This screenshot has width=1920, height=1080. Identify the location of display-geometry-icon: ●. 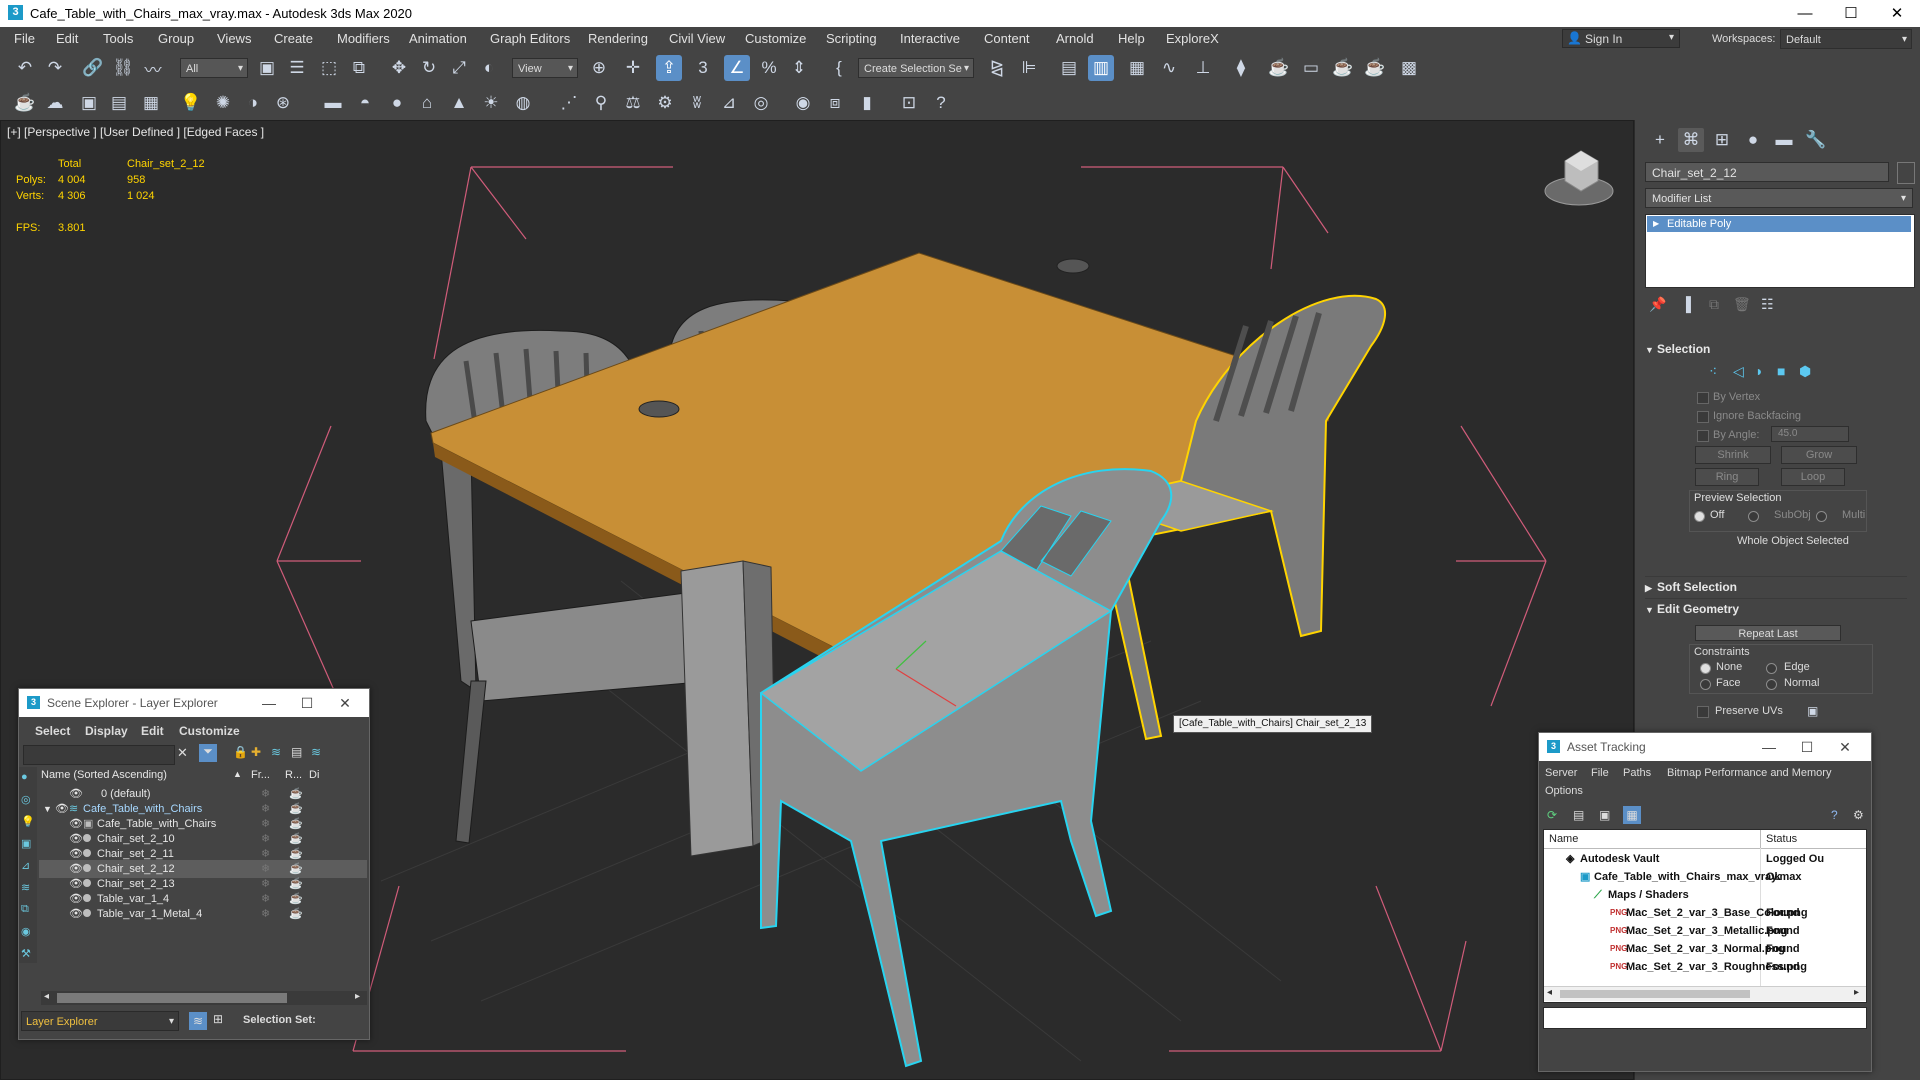
(24, 777).